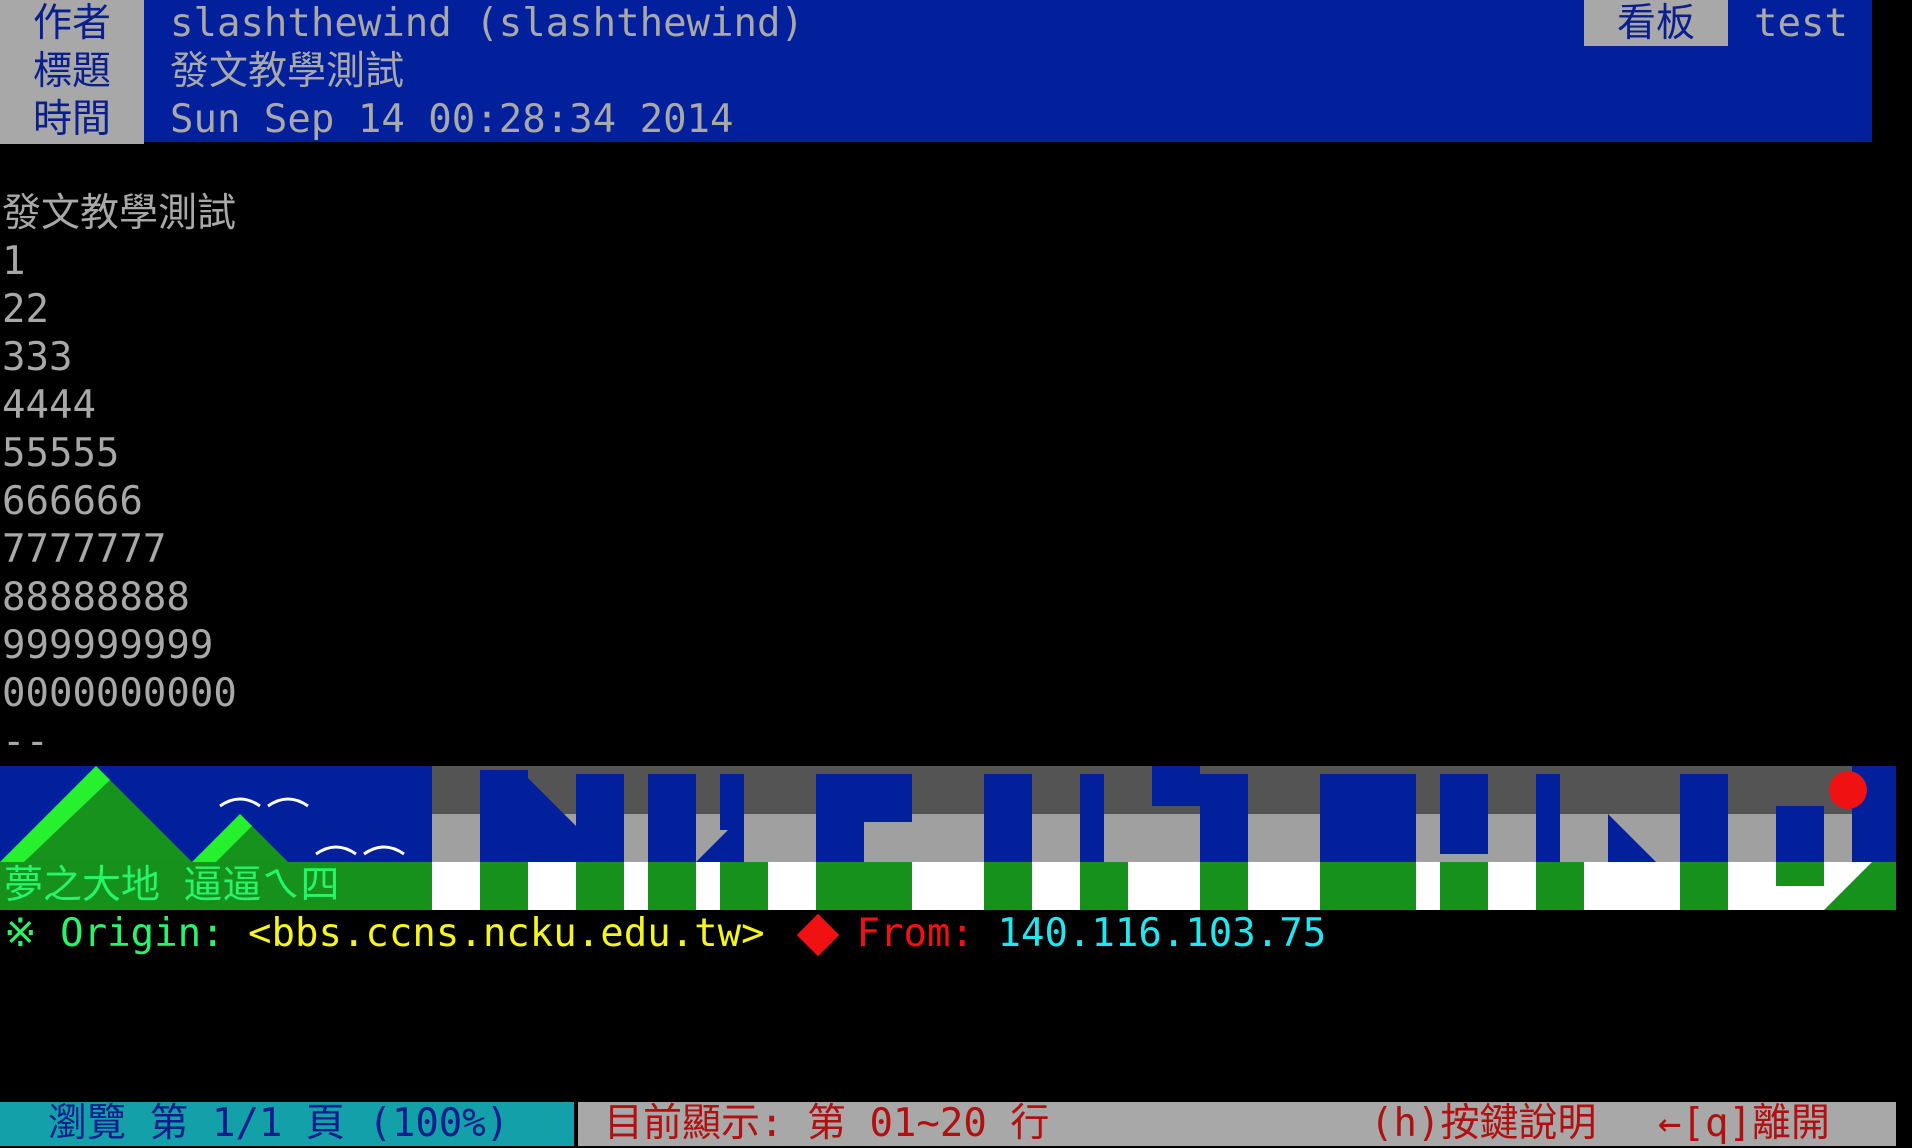 This screenshot has width=1912, height=1148. Describe the element at coordinates (1801, 23) in the screenshot. I see `board-name: test` at that location.